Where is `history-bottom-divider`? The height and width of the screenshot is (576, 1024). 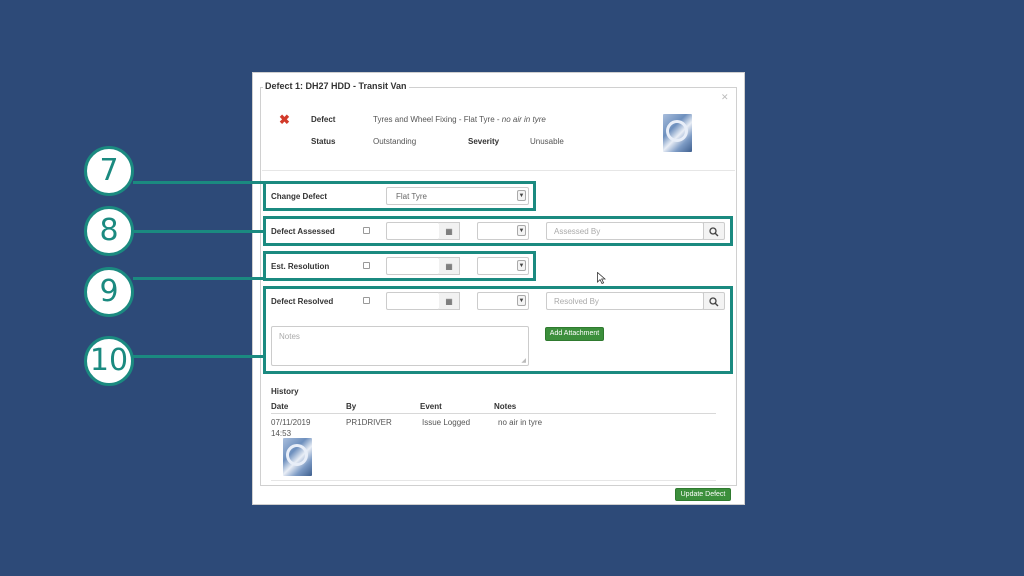
history-bottom-divider is located at coordinates (493, 480).